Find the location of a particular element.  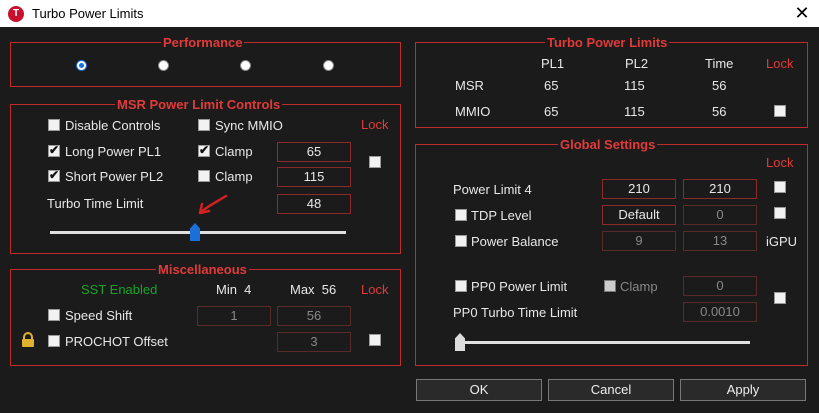

tpl-msr-pl2: 115 is located at coordinates (634, 85).